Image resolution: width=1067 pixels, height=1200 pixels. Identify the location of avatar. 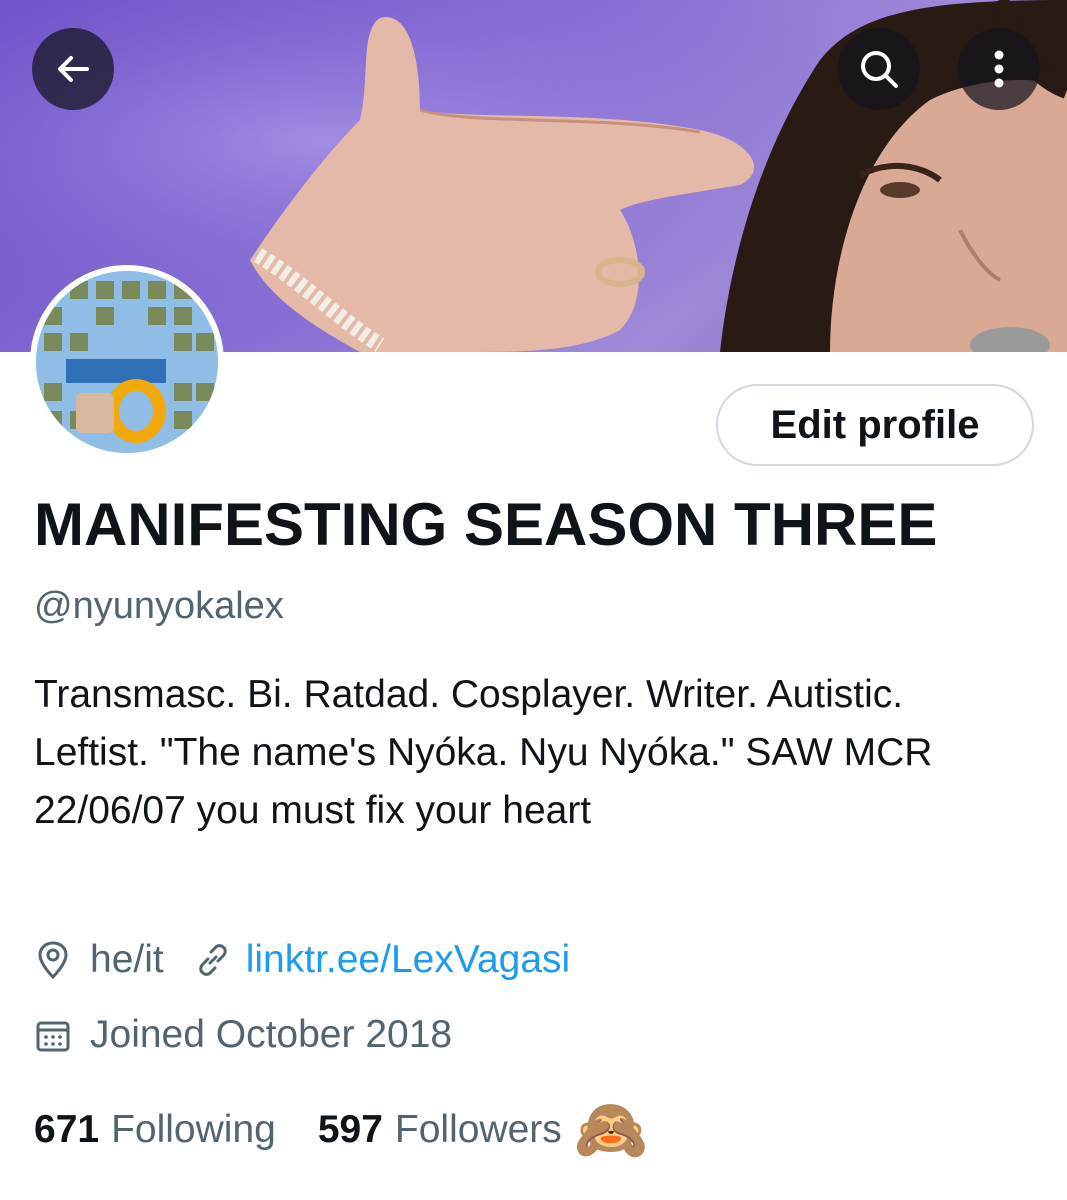
(127, 362).